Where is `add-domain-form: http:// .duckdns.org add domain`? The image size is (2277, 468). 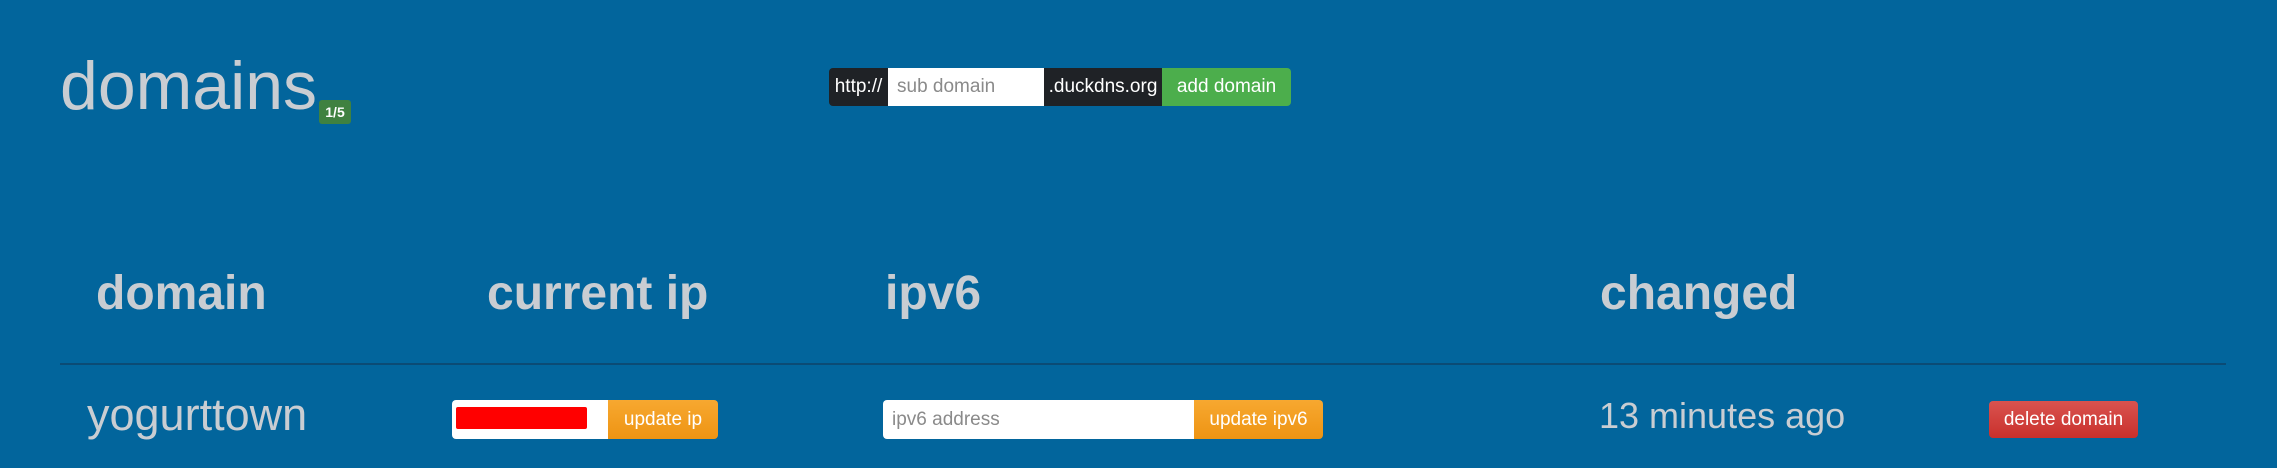 add-domain-form: http:// .duckdns.org add domain is located at coordinates (1060, 87).